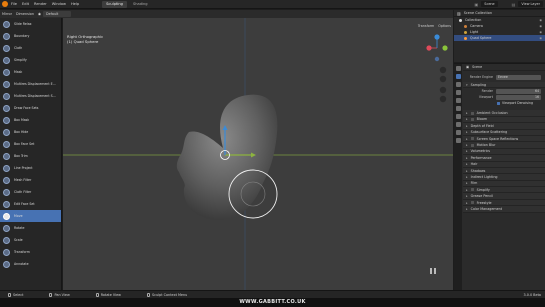 The height and width of the screenshot is (307, 545). What do you see at coordinates (14, 4) in the screenshot?
I see `menu-file: File` at bounding box center [14, 4].